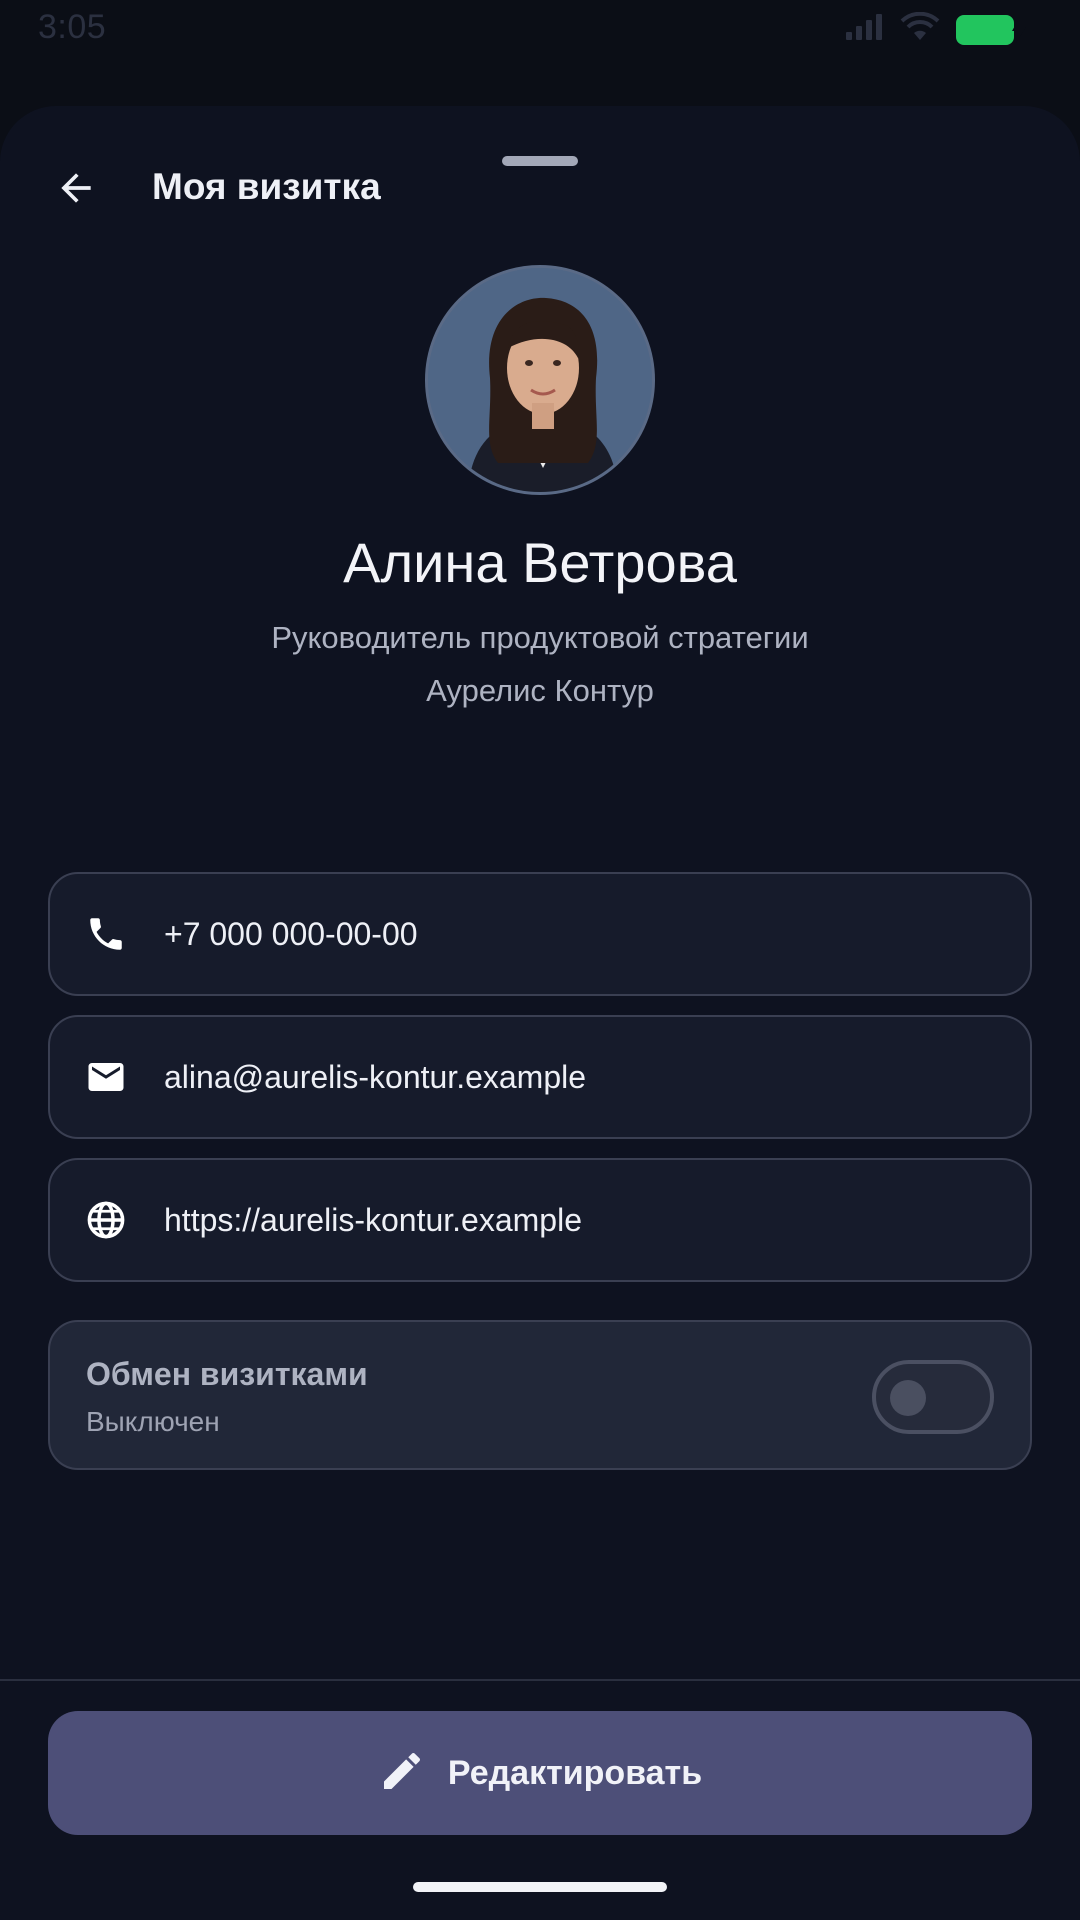 The height and width of the screenshot is (1920, 1080). I want to click on phone-icon, so click(106, 934).